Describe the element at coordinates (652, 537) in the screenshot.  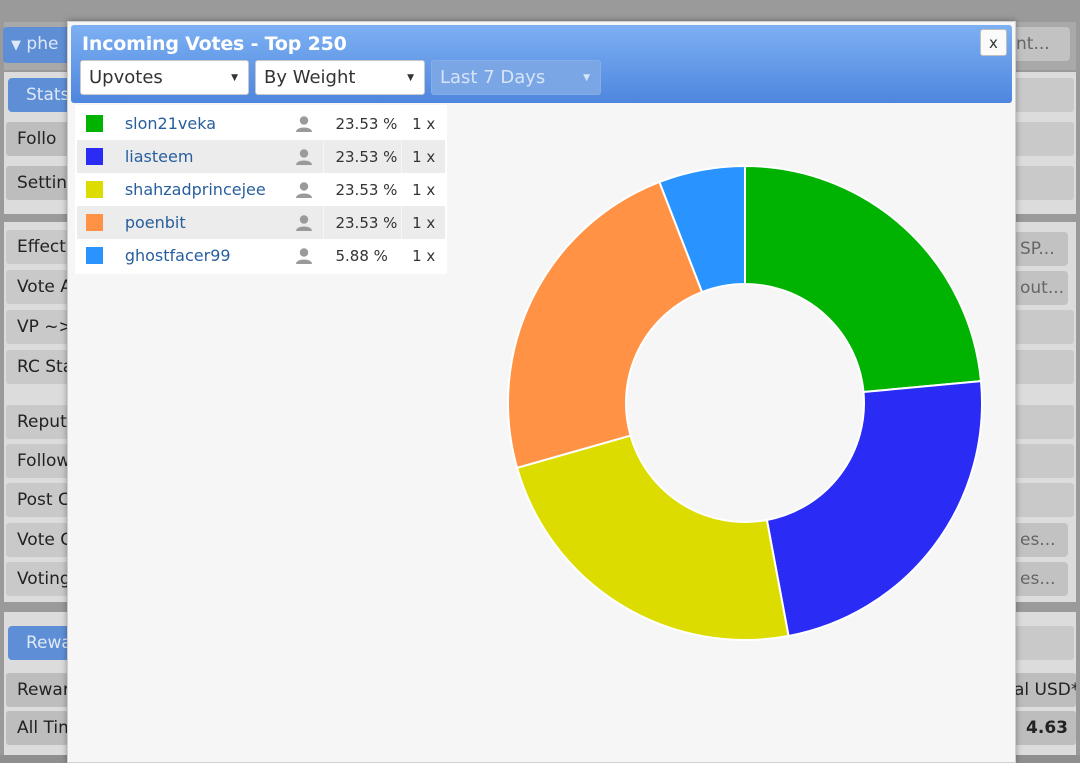
I see `donut-slice-shahzadprincejee` at that location.